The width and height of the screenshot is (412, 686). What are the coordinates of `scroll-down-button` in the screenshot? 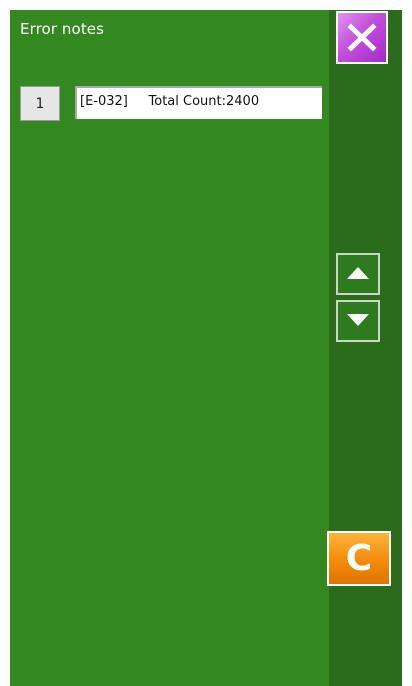 It's located at (358, 321).